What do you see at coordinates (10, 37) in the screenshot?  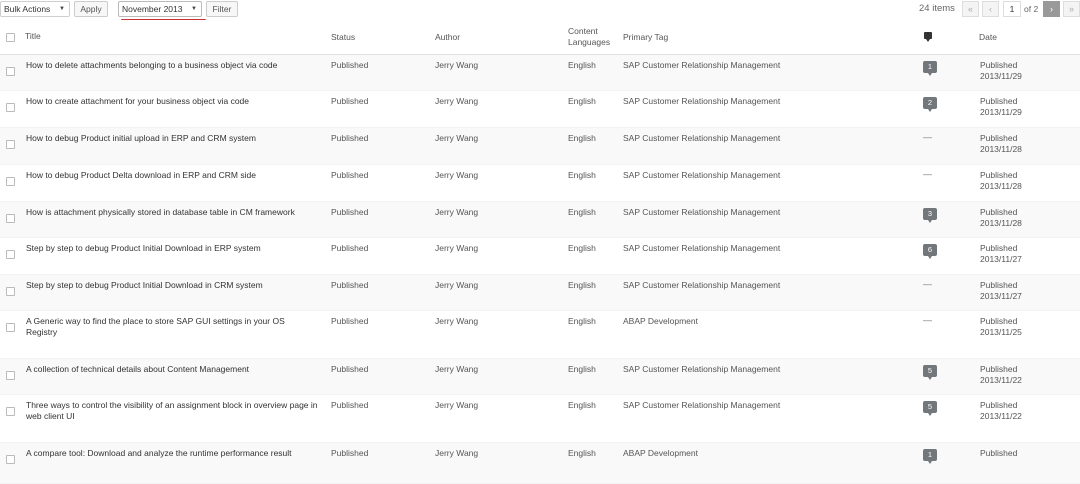 I see `select-all-checkbox` at bounding box center [10, 37].